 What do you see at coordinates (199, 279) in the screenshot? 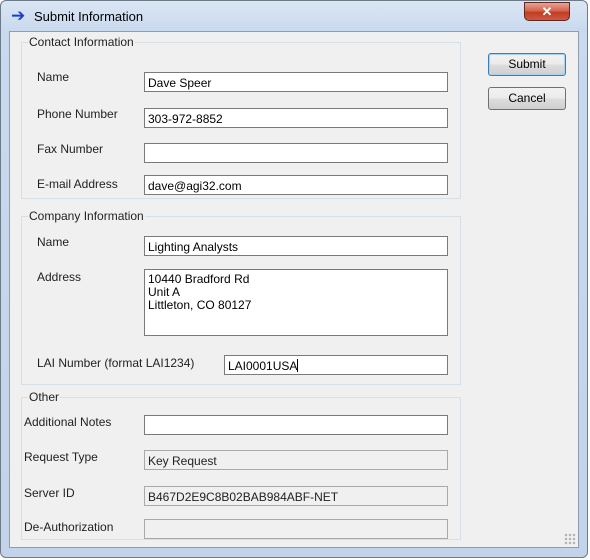
I see `address-line: 10440 Bradford Rd` at bounding box center [199, 279].